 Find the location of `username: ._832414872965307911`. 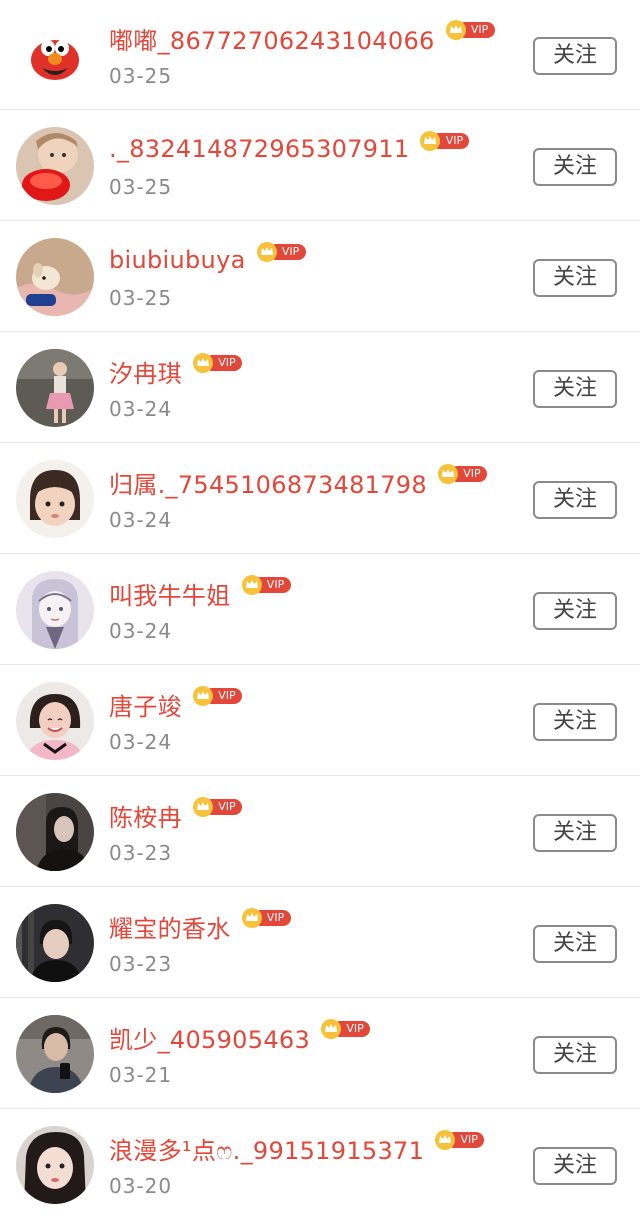

username: ._832414872965307911 is located at coordinates (259, 149).